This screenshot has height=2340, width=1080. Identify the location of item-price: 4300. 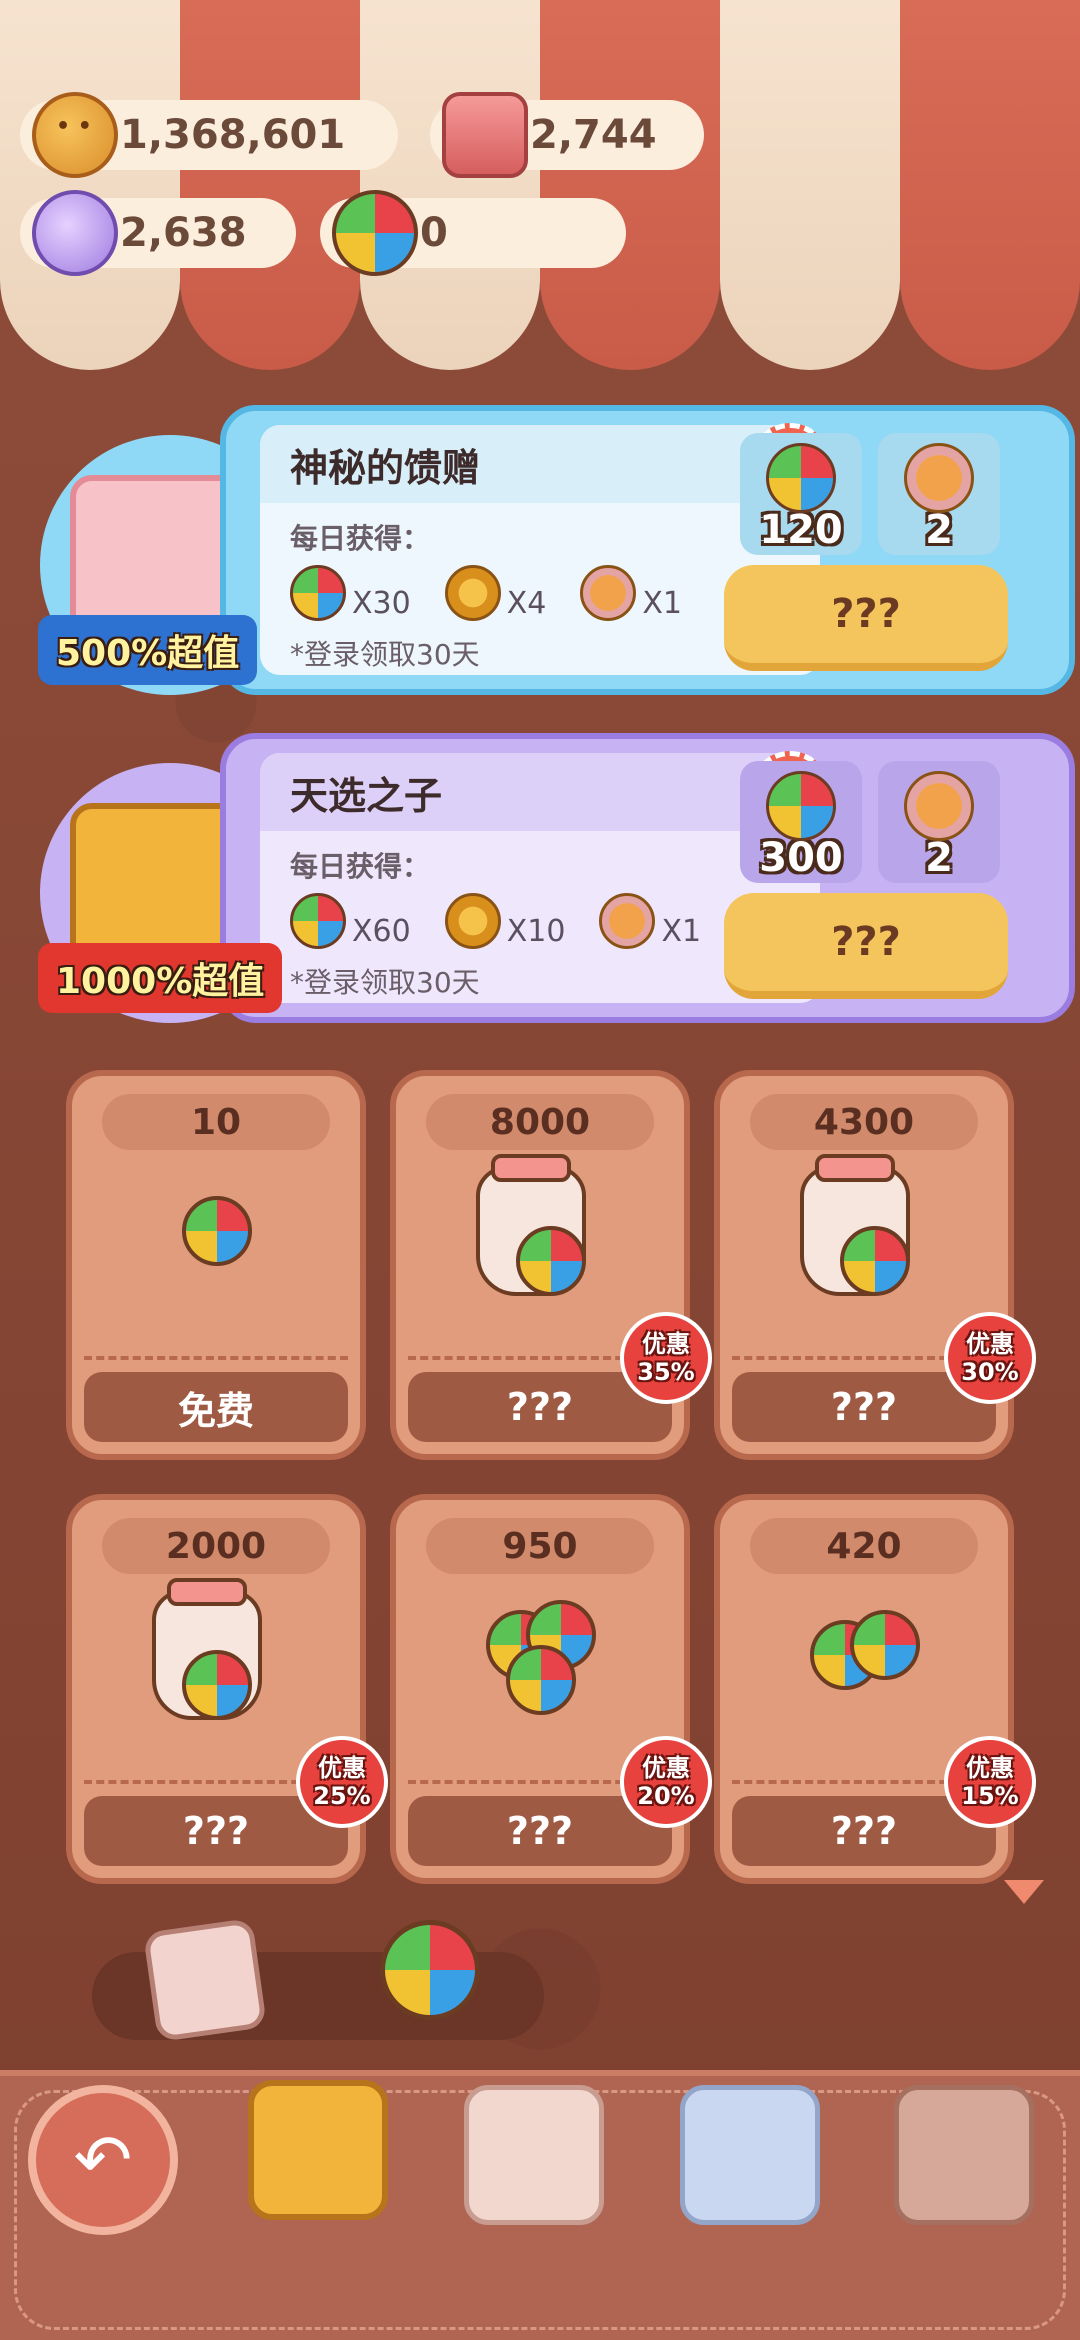
(864, 1122).